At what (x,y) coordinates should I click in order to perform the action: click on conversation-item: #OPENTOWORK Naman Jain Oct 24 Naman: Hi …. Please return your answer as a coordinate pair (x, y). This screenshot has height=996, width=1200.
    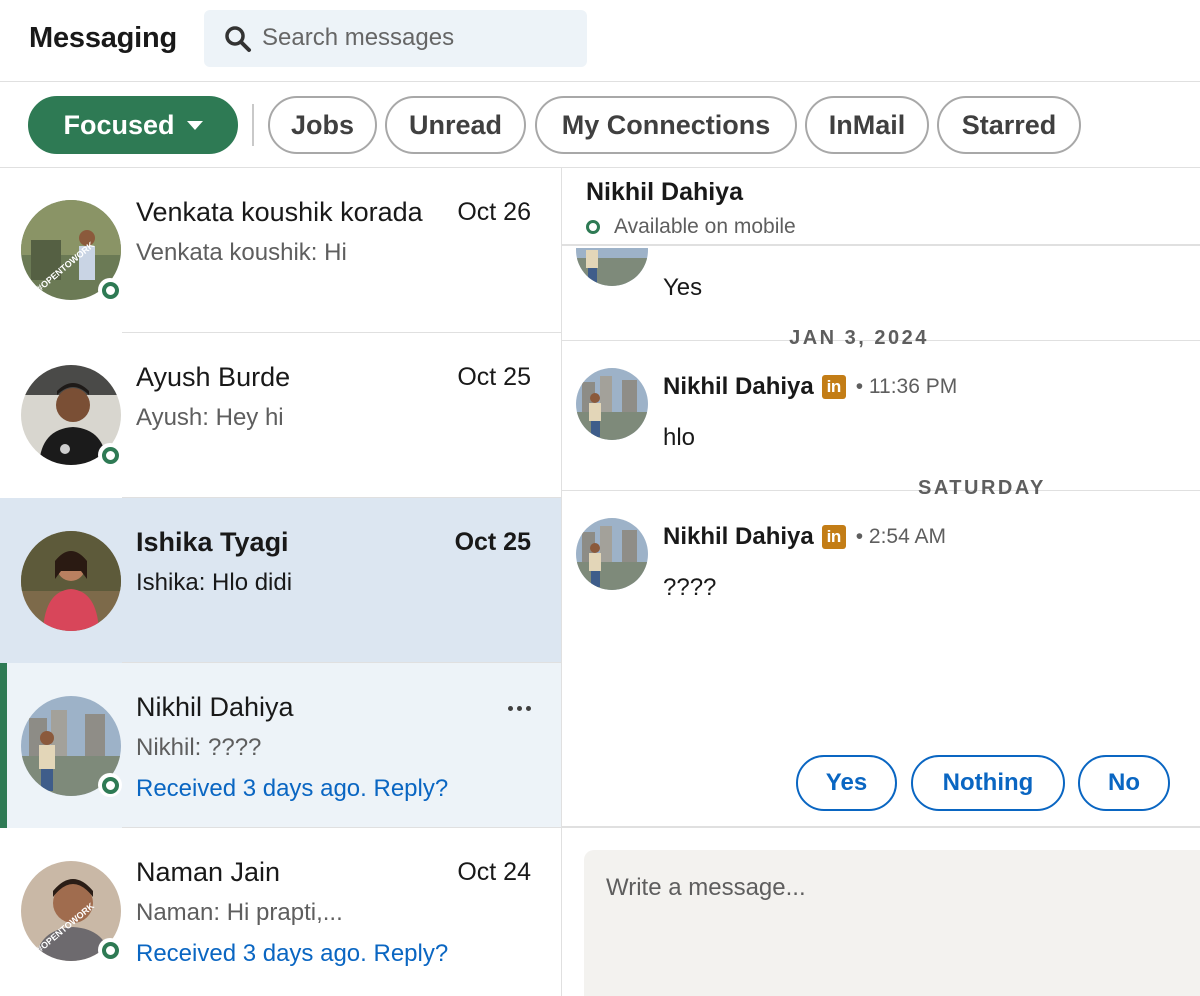
    Looking at the image, I should click on (280, 910).